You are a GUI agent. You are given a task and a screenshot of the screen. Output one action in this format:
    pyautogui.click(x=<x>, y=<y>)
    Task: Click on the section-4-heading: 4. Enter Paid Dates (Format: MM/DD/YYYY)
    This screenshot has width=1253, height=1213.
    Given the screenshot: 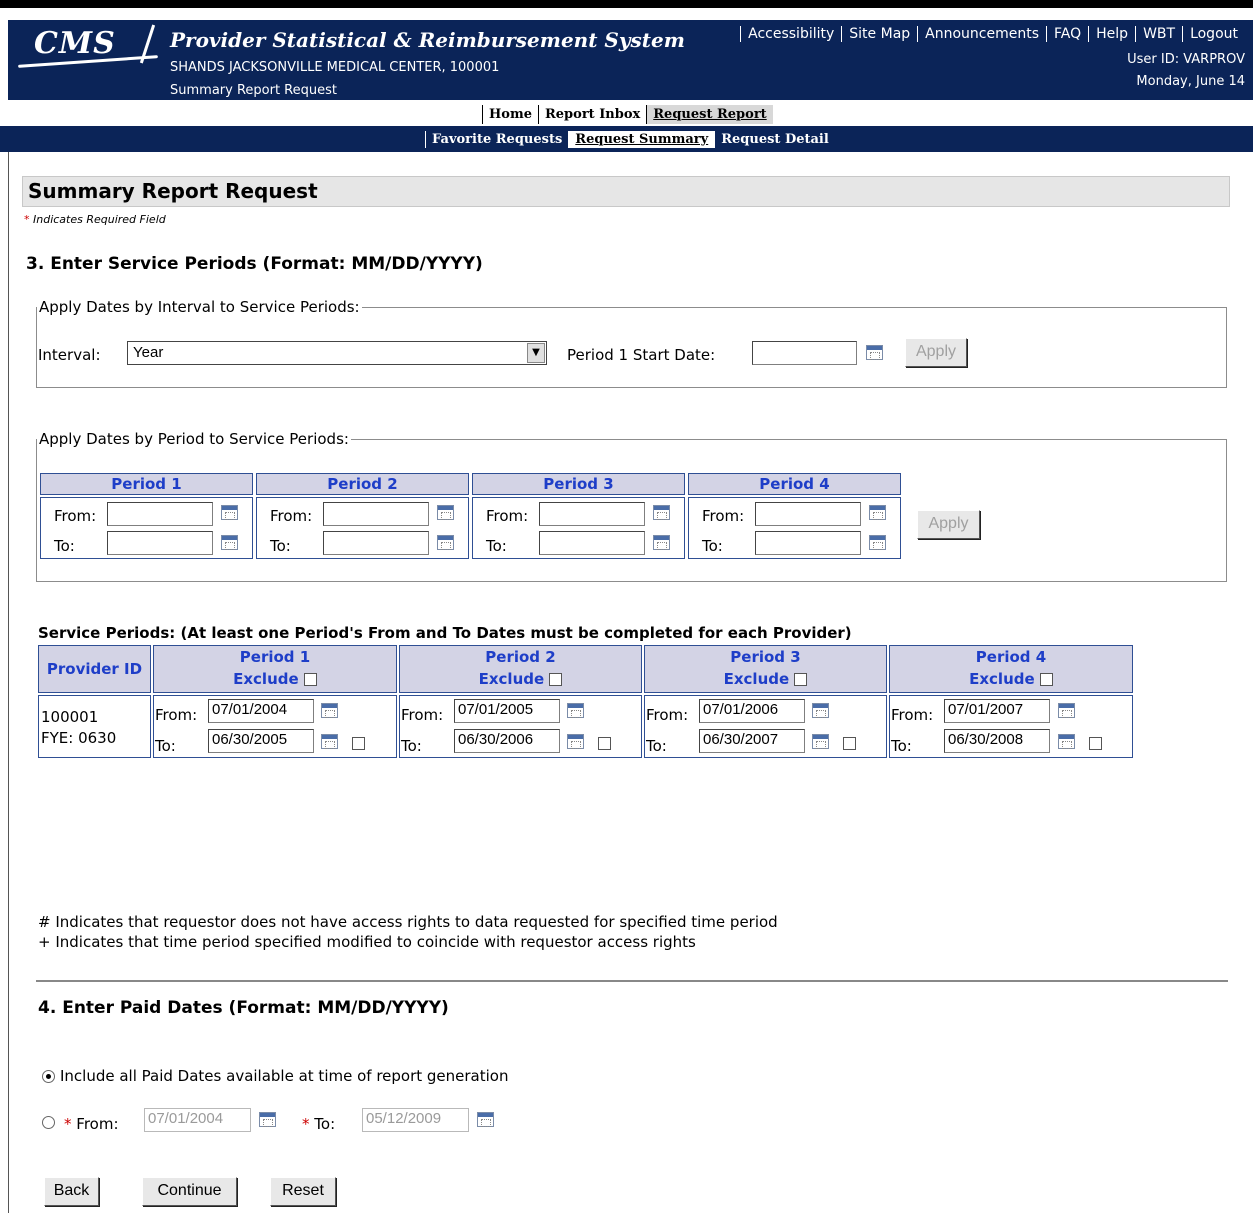 What is the action you would take?
    pyautogui.click(x=243, y=1008)
    